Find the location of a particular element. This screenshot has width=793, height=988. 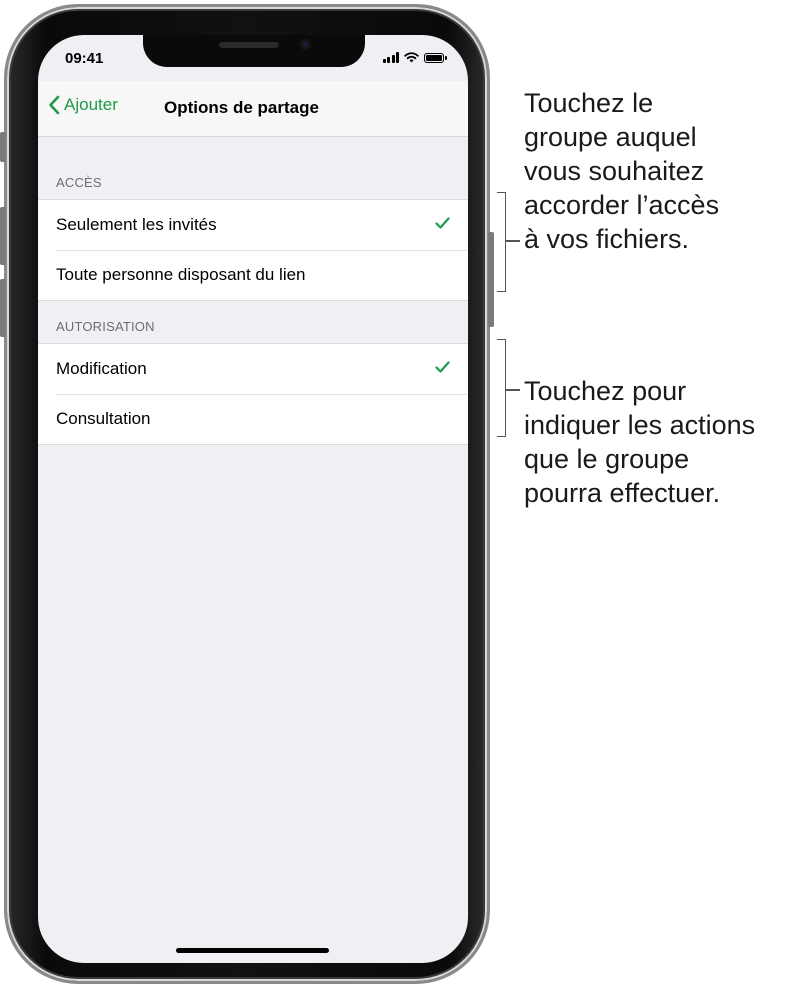

section-header-access: ACCÈS is located at coordinates (79, 182).